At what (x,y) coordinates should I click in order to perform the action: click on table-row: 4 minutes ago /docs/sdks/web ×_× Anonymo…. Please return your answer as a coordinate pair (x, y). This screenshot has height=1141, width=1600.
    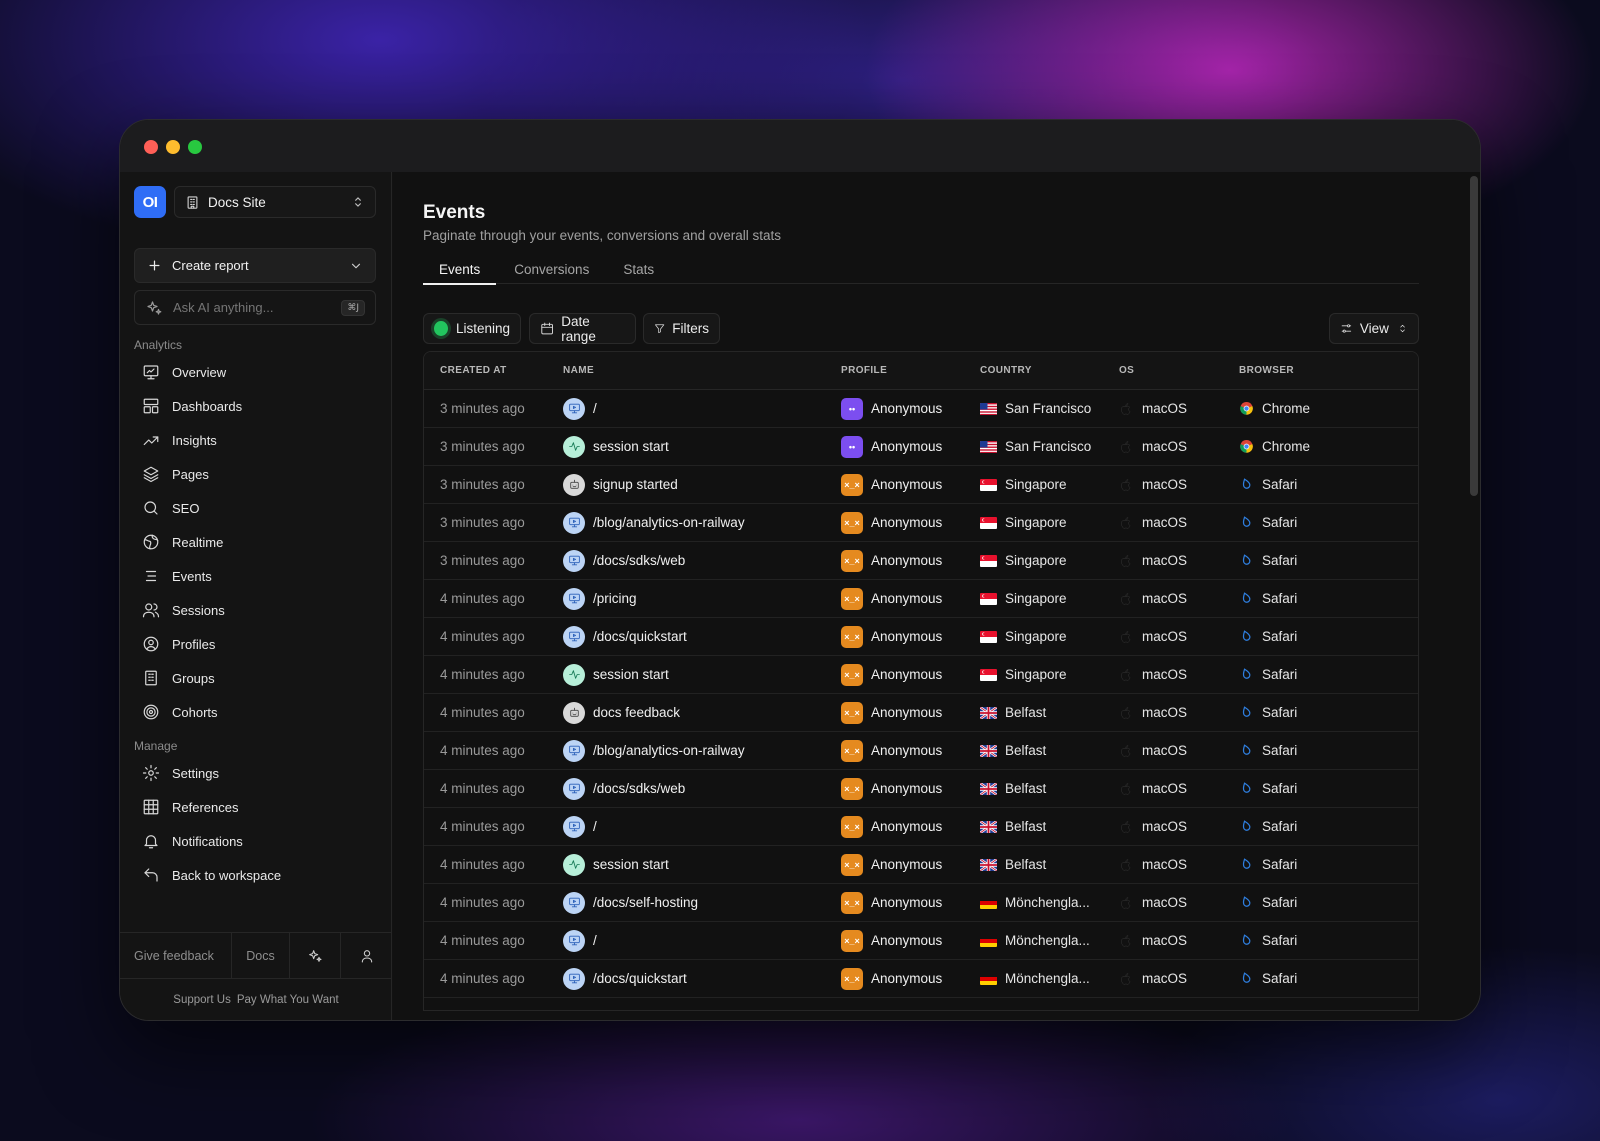
    Looking at the image, I should click on (921, 789).